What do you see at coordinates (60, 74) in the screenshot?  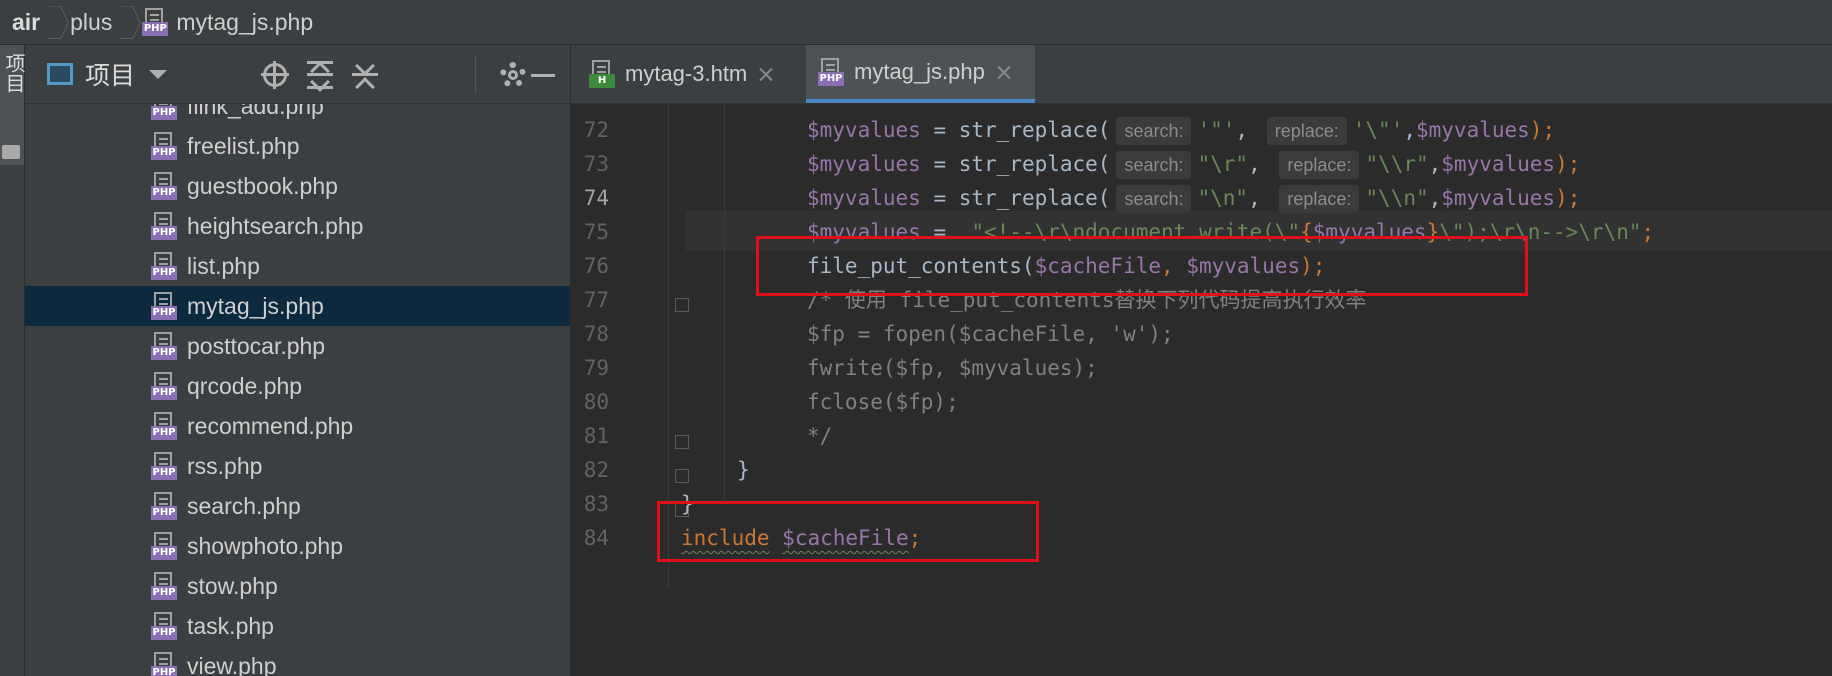 I see `project-view-icon` at bounding box center [60, 74].